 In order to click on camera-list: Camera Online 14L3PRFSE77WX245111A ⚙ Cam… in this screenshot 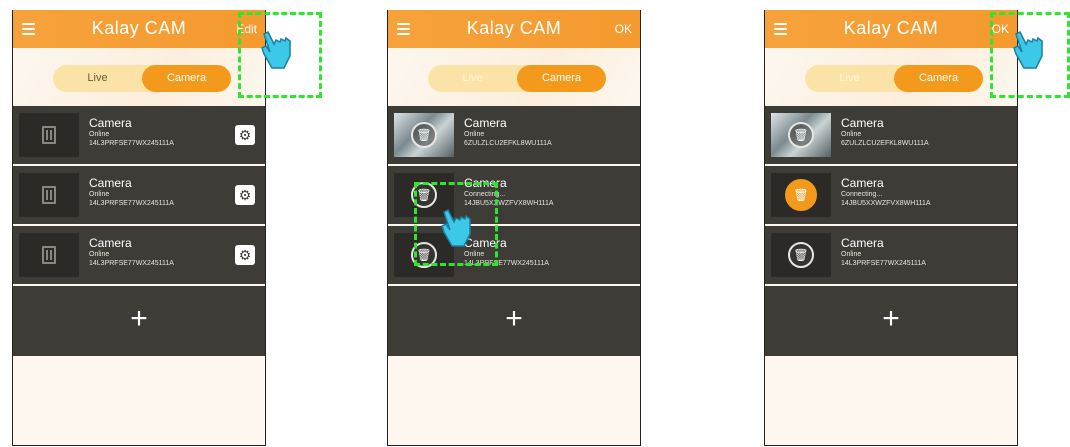, I will do `click(139, 231)`.